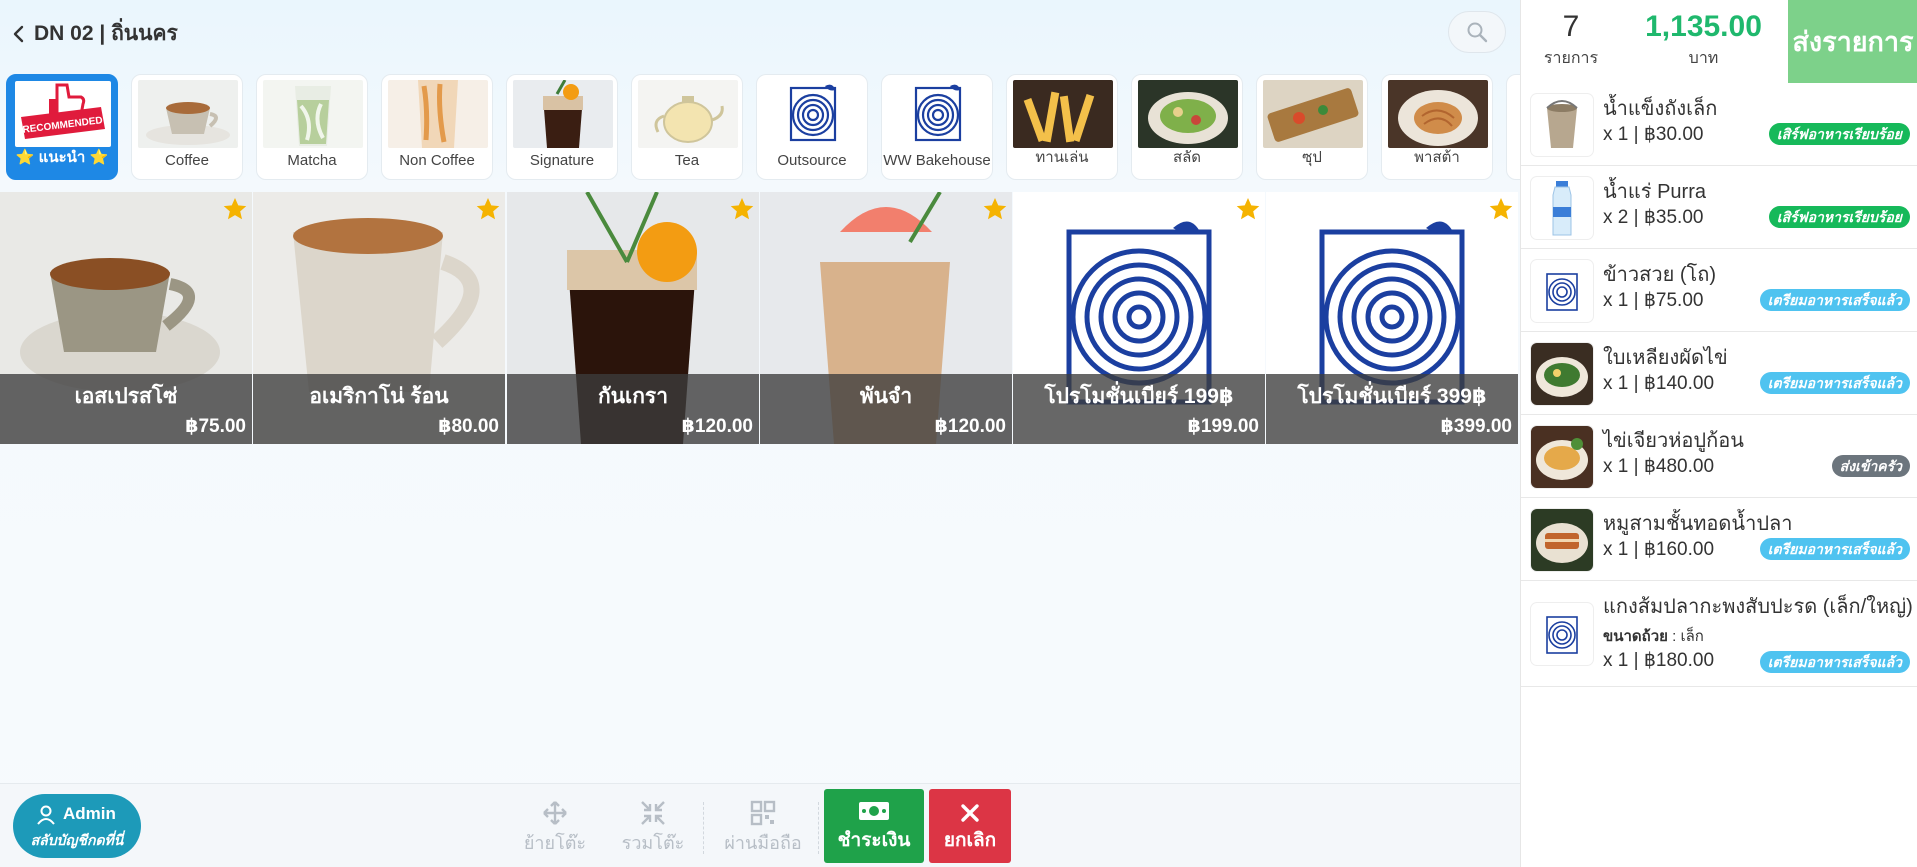  Describe the element at coordinates (1698, 524) in the screenshot. I see `order-item-name: หมูสามชั้นทอดน้ำปลา` at that location.